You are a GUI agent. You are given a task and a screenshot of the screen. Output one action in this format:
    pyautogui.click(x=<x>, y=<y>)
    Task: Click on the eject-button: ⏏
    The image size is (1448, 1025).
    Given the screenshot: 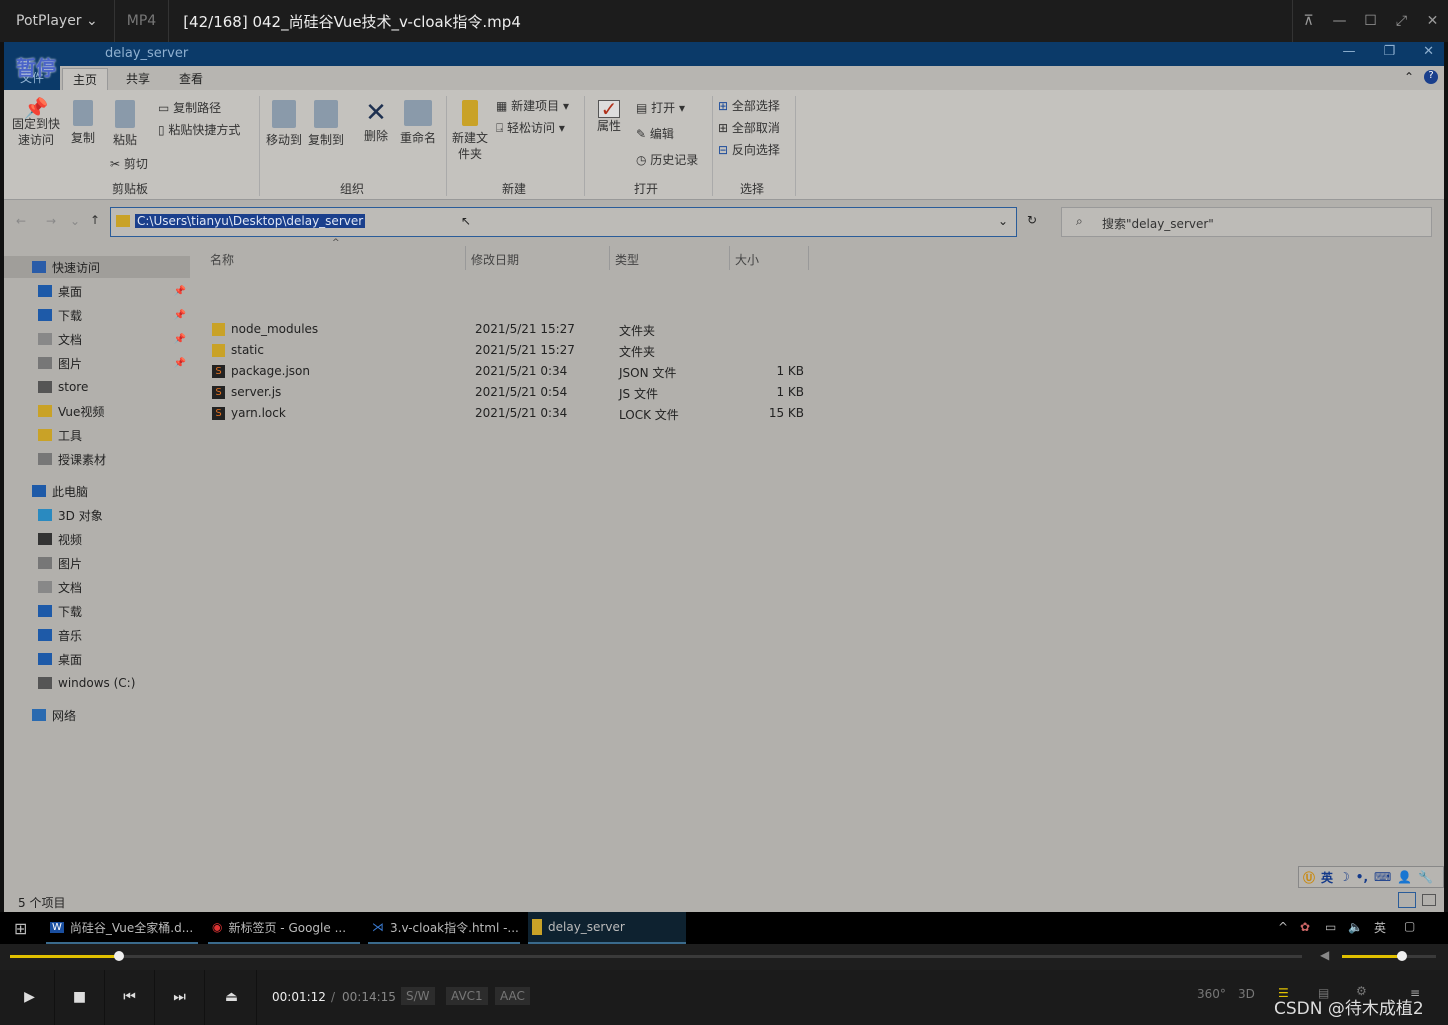 What is the action you would take?
    pyautogui.click(x=232, y=997)
    